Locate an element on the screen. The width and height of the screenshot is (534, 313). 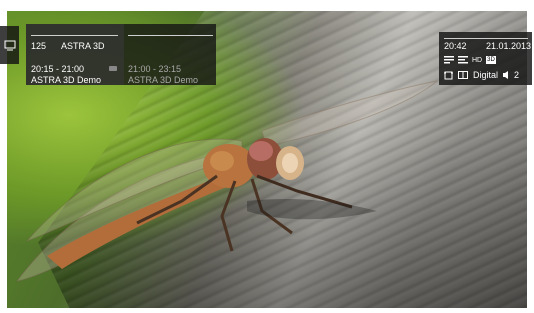
aspect-icon is located at coordinates (448, 75).